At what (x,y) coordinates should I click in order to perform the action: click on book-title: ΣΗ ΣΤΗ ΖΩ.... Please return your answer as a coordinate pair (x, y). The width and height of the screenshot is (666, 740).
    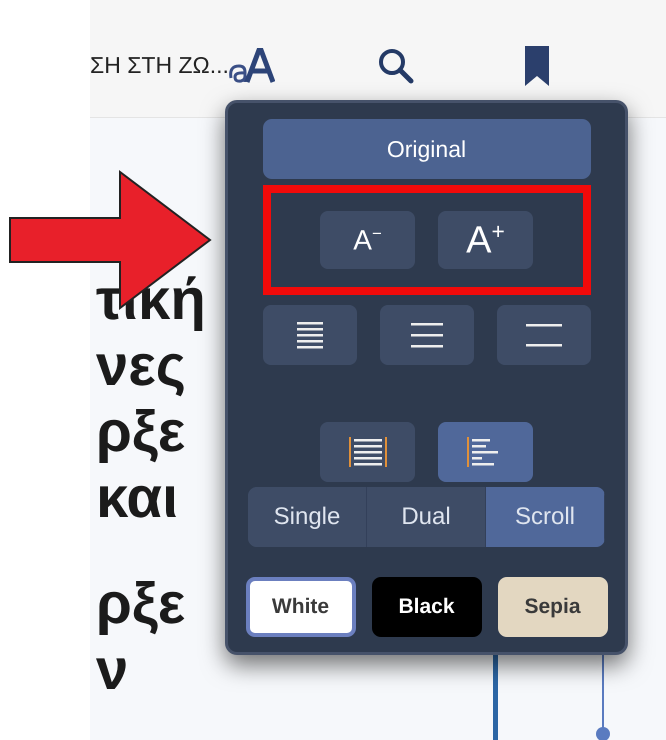
    Looking at the image, I should click on (159, 65).